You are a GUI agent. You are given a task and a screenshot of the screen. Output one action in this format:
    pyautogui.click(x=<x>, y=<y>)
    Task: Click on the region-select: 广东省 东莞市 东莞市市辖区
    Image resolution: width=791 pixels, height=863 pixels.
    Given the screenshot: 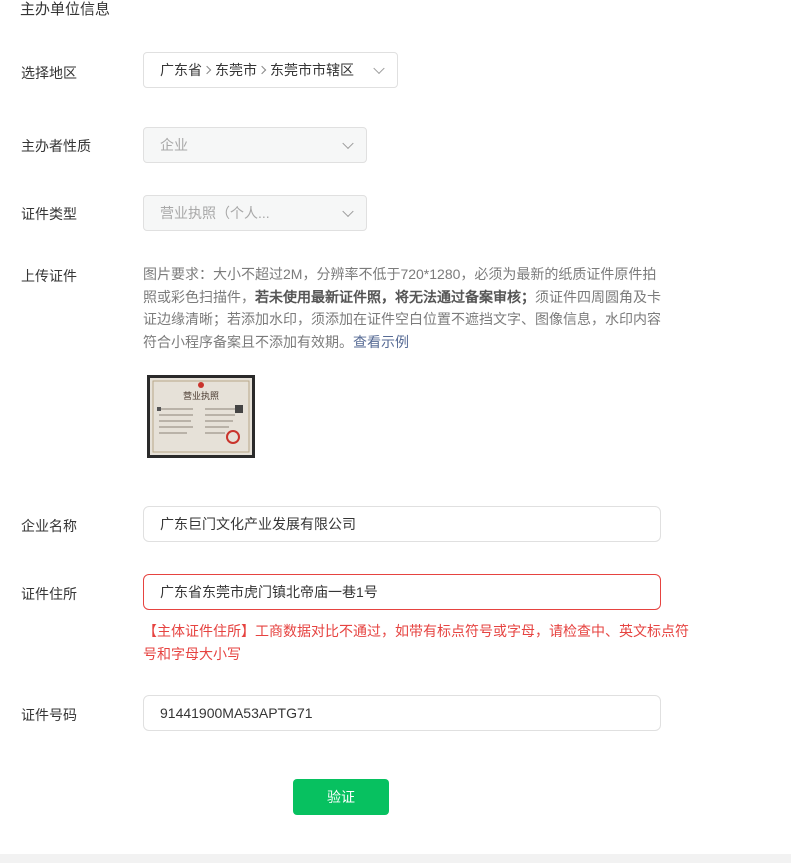 What is the action you would take?
    pyautogui.click(x=270, y=70)
    